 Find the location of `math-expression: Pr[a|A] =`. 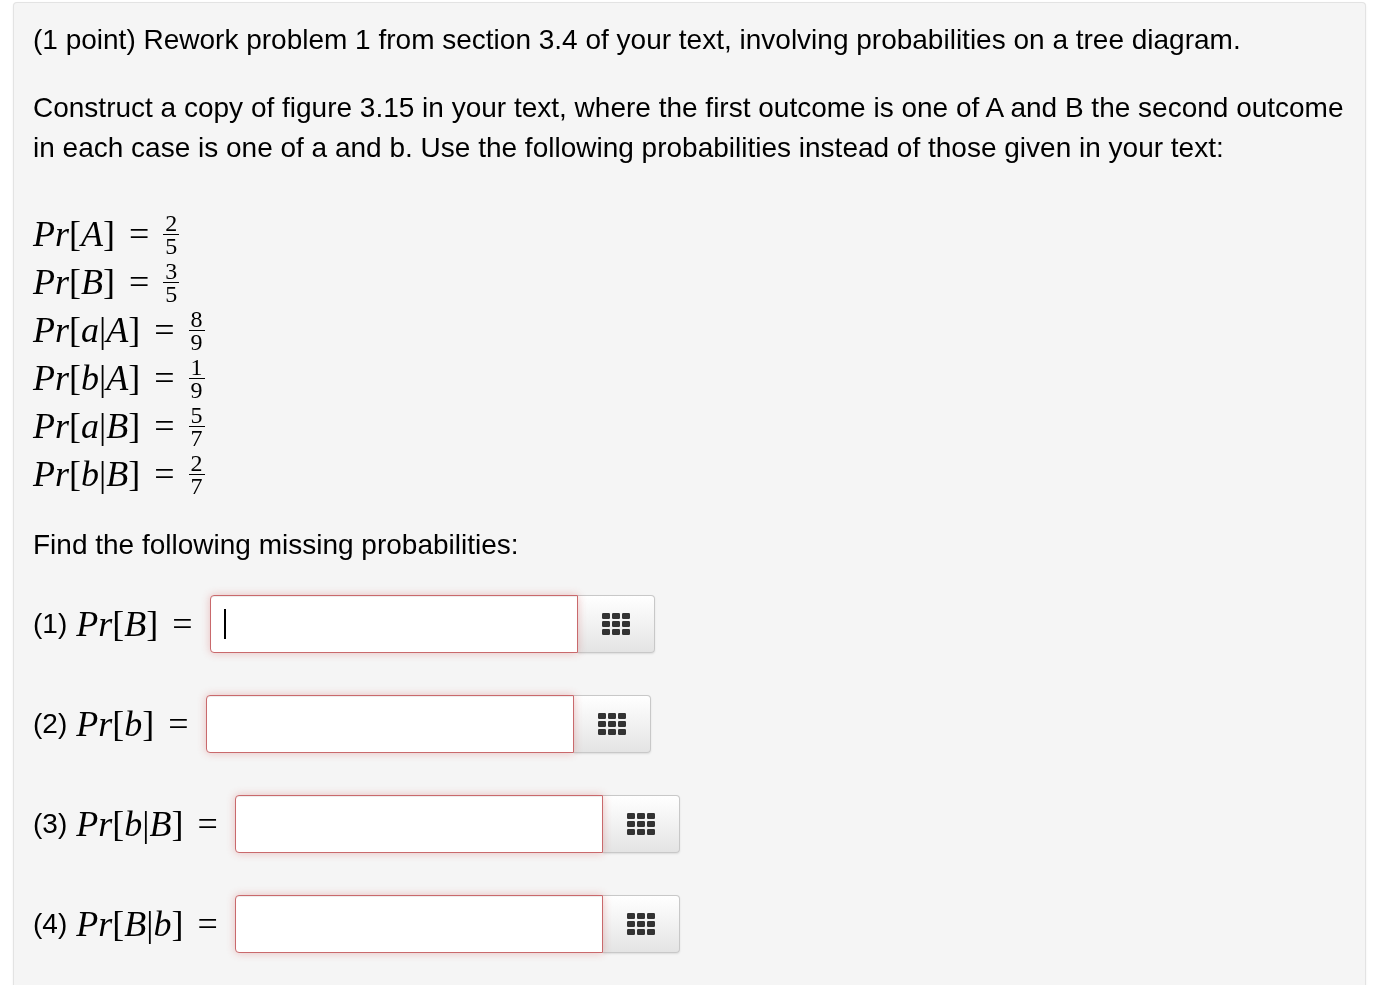

math-expression: Pr[a|A] = is located at coordinates (104, 330).